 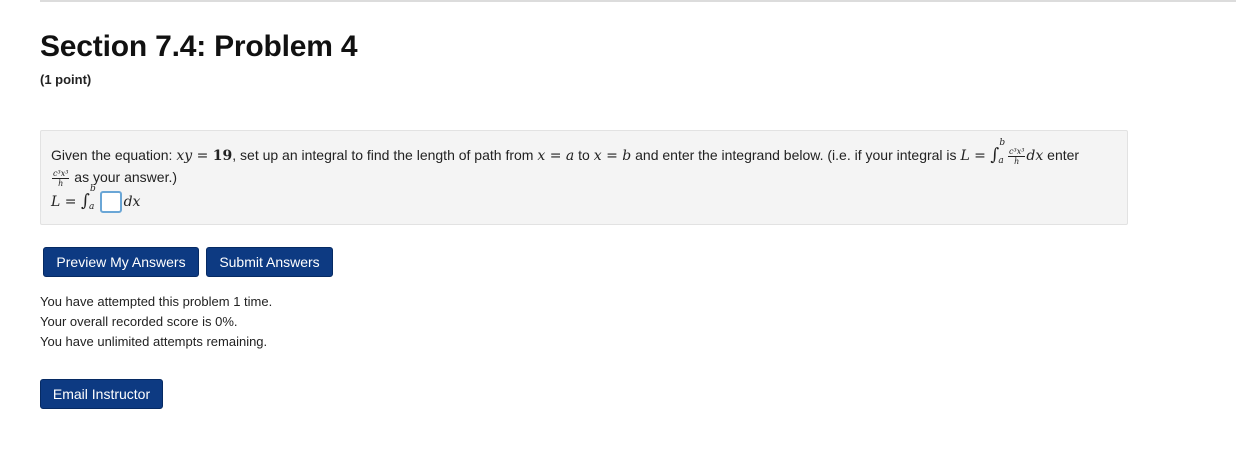 I want to click on problem-text-to: to, so click(x=584, y=155).